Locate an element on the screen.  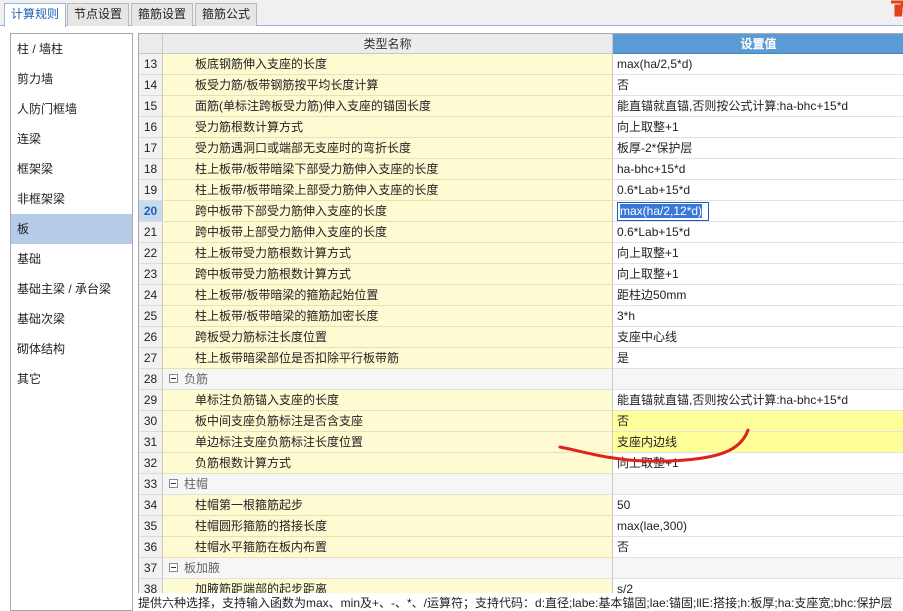
sidebar-item-foundation: 基础 is located at coordinates (71, 259).